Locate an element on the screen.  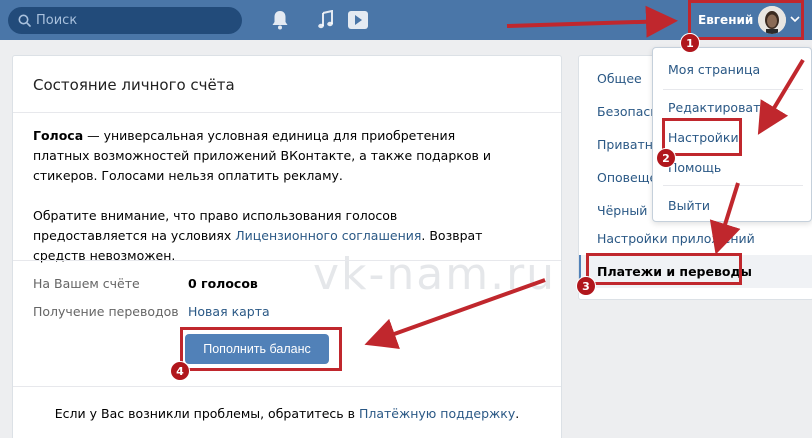
step-badge-1: 1 is located at coordinates (690, 43).